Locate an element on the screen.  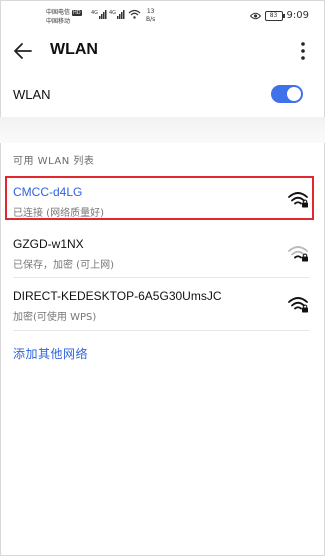
wlan-switch is located at coordinates (287, 94).